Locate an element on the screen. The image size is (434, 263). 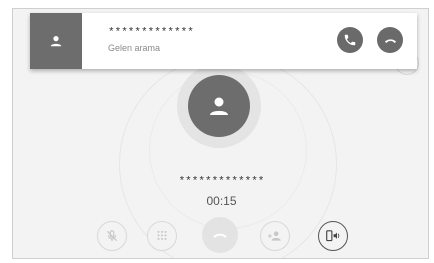
keypad-button is located at coordinates (162, 236).